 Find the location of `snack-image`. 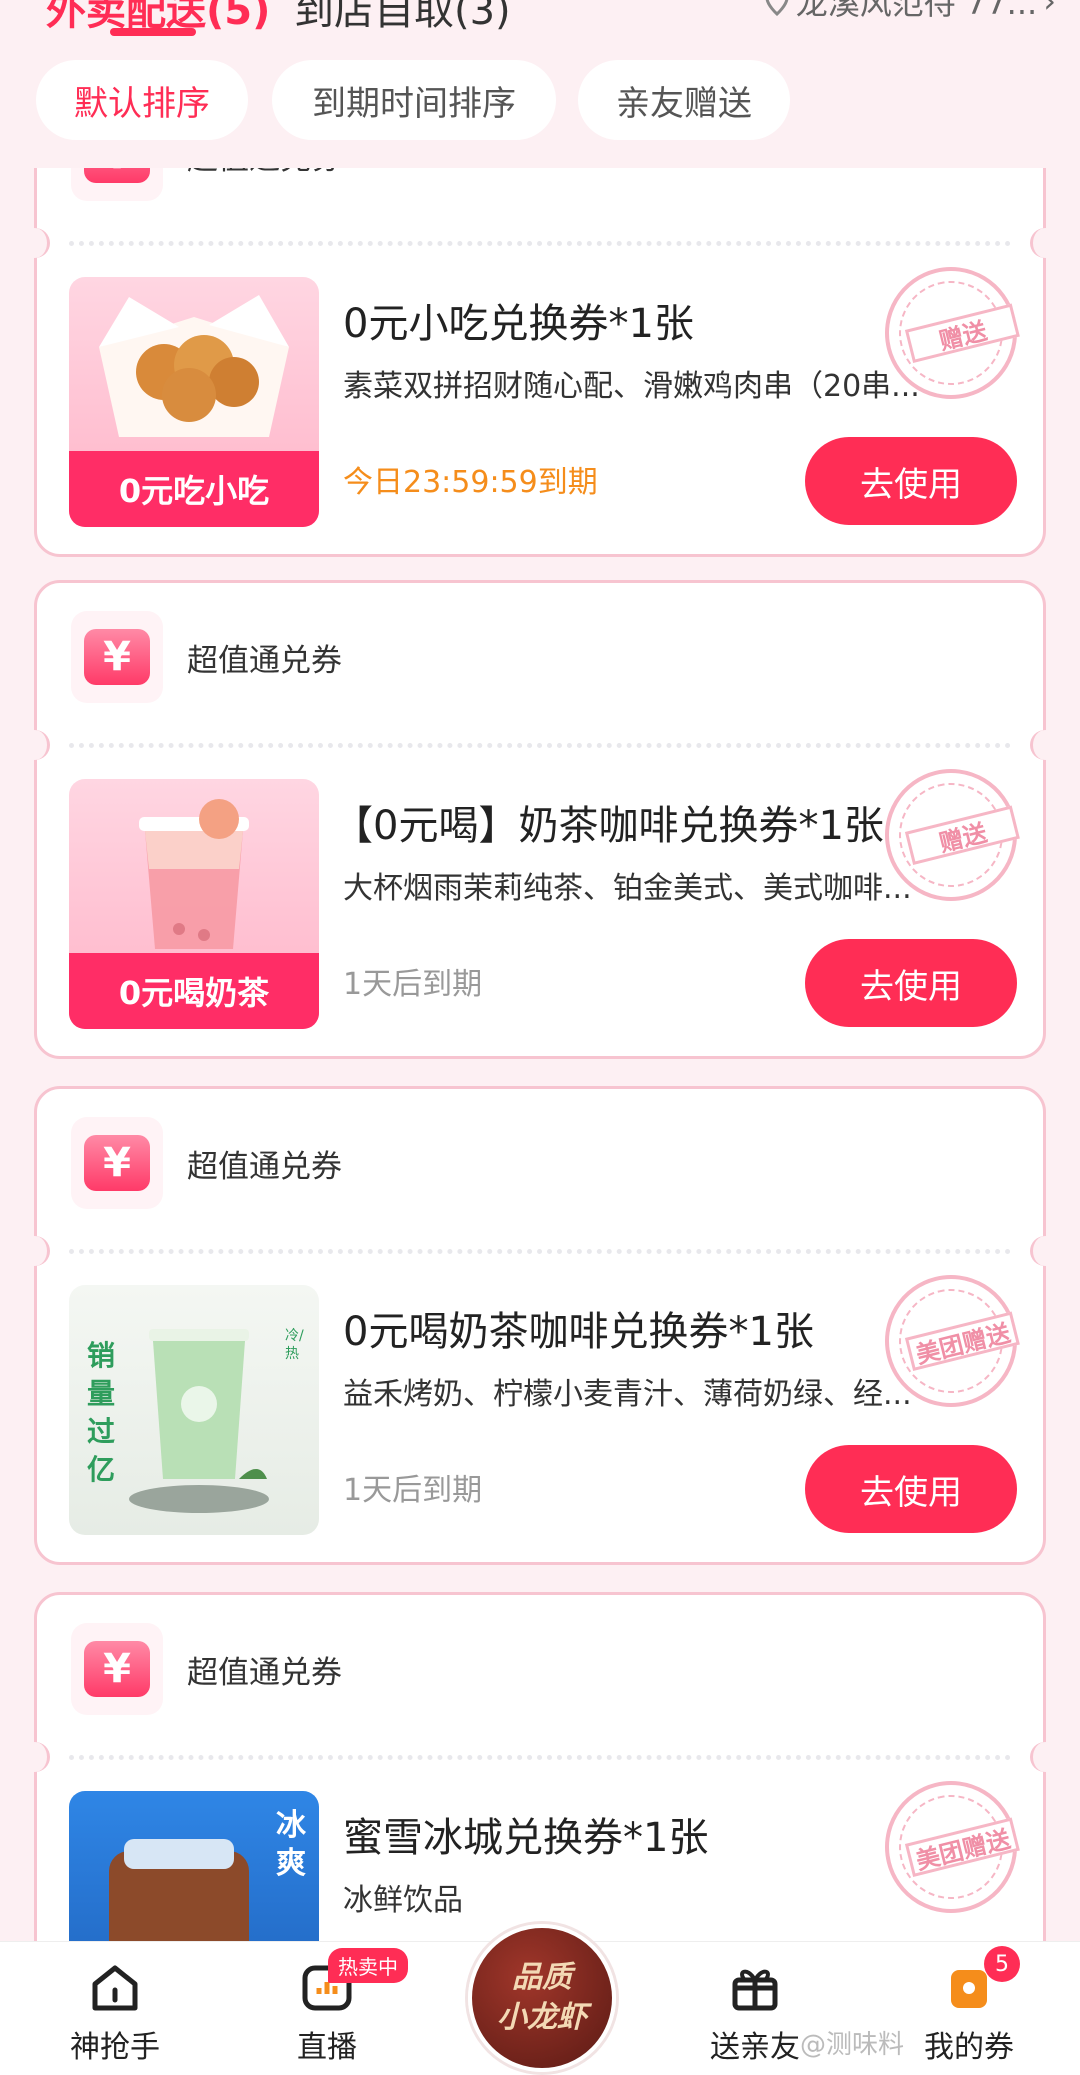

snack-image is located at coordinates (194, 366).